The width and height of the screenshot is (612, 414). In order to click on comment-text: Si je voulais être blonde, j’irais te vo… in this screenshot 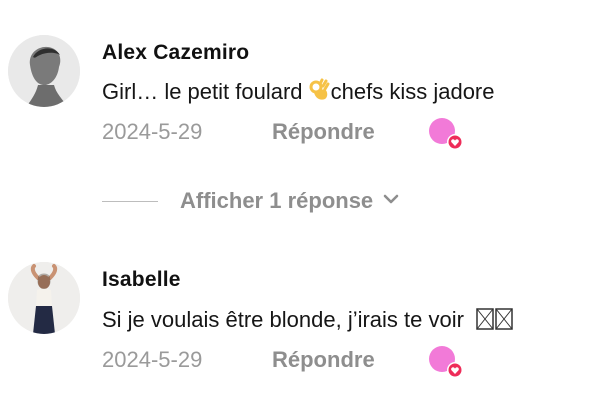, I will do `click(308, 321)`.